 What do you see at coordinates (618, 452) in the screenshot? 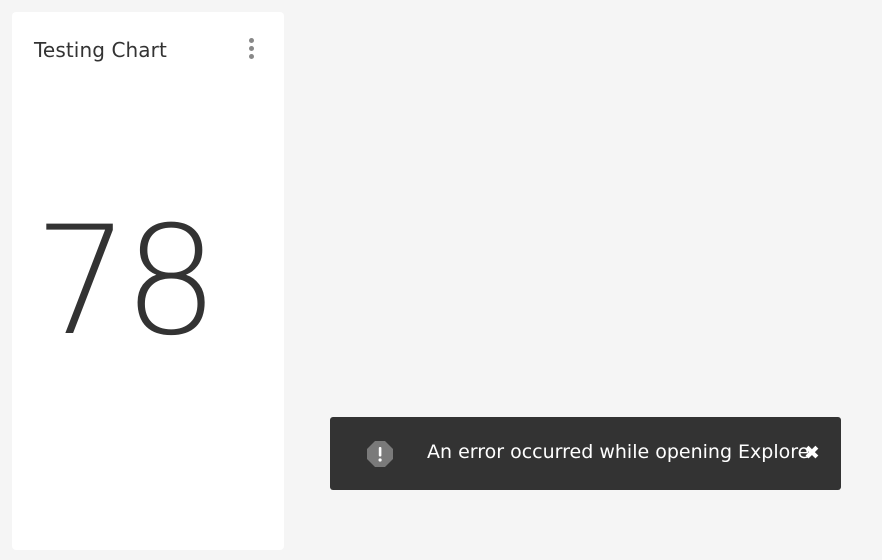
I see `toast-message: An error occurred while opening Explore` at bounding box center [618, 452].